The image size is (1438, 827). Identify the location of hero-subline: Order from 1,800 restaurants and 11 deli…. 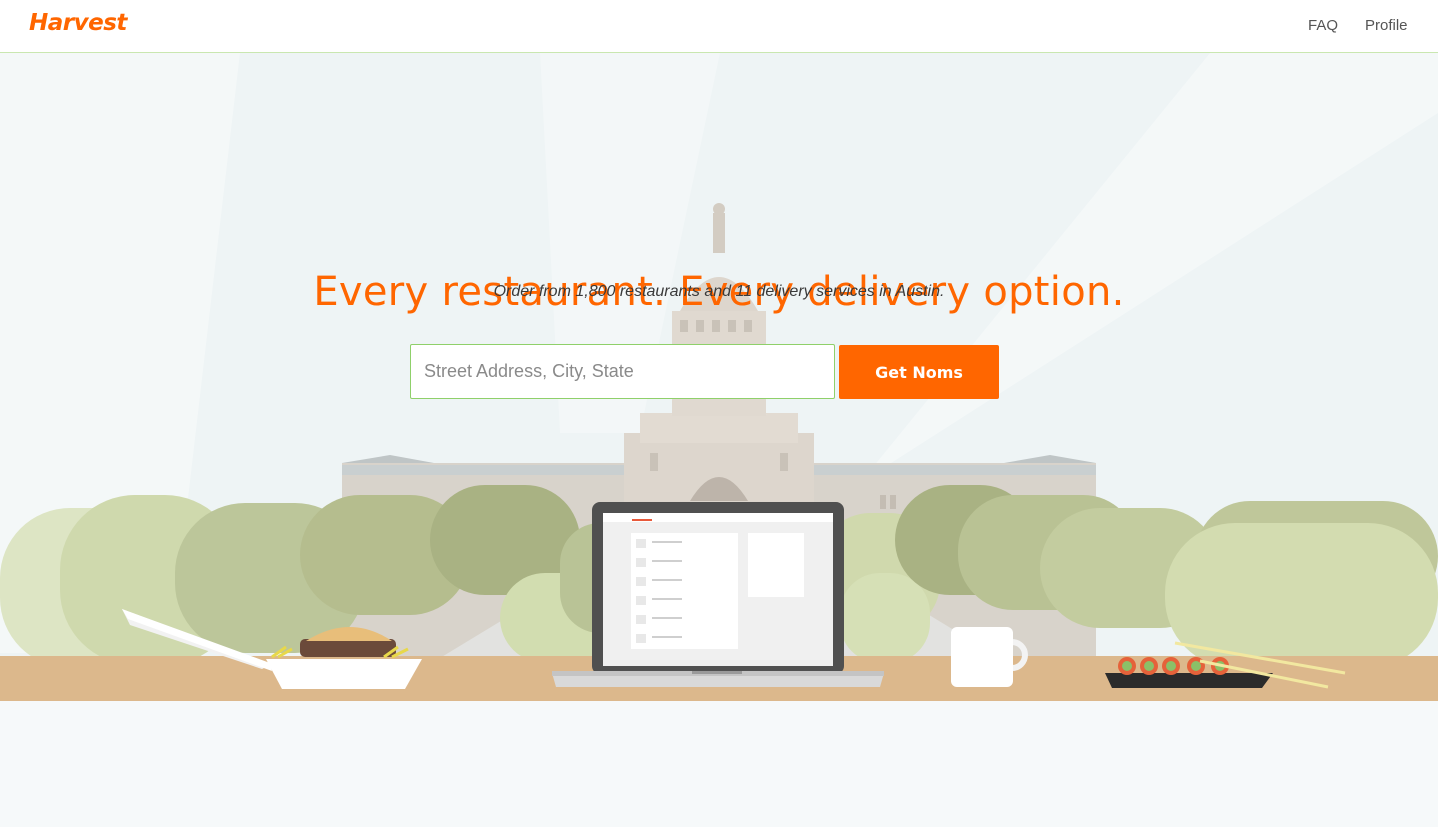
(719, 291).